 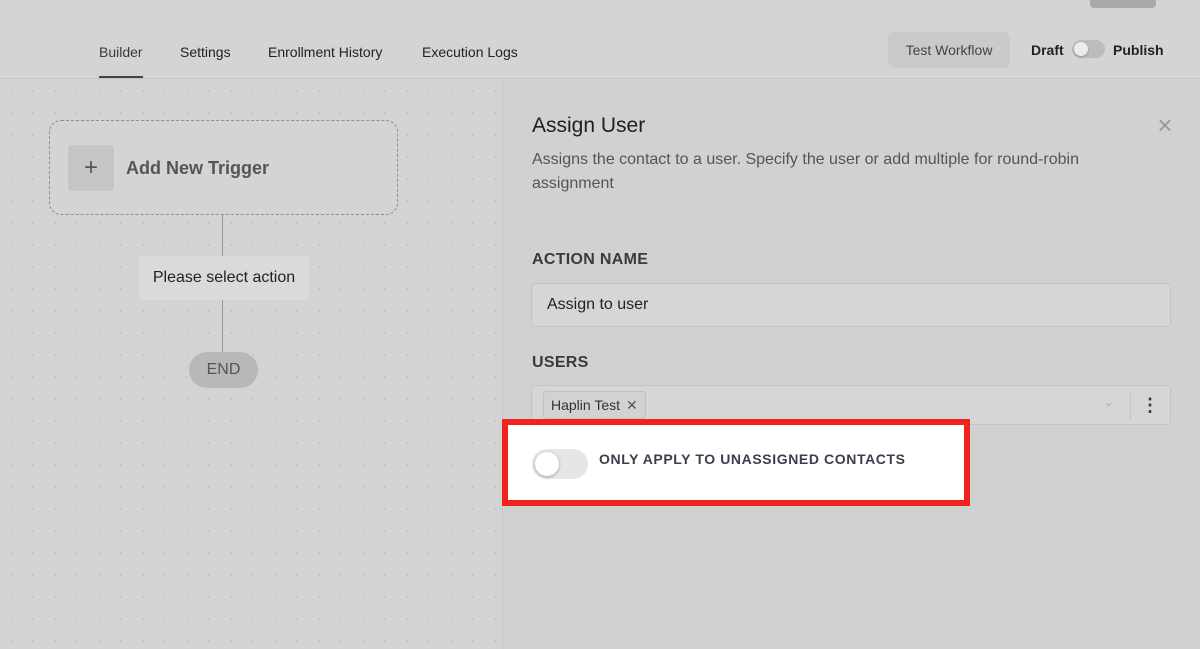 I want to click on user-chip: Haplin Test ✕, so click(x=594, y=405).